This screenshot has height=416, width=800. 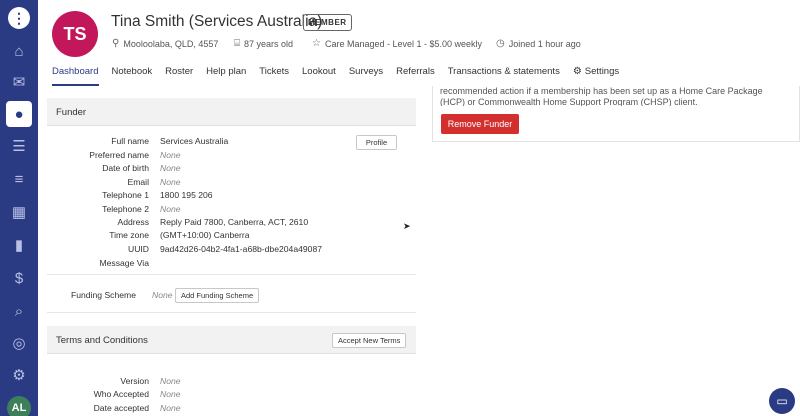 I want to click on user-avatar: AL, so click(x=19, y=406).